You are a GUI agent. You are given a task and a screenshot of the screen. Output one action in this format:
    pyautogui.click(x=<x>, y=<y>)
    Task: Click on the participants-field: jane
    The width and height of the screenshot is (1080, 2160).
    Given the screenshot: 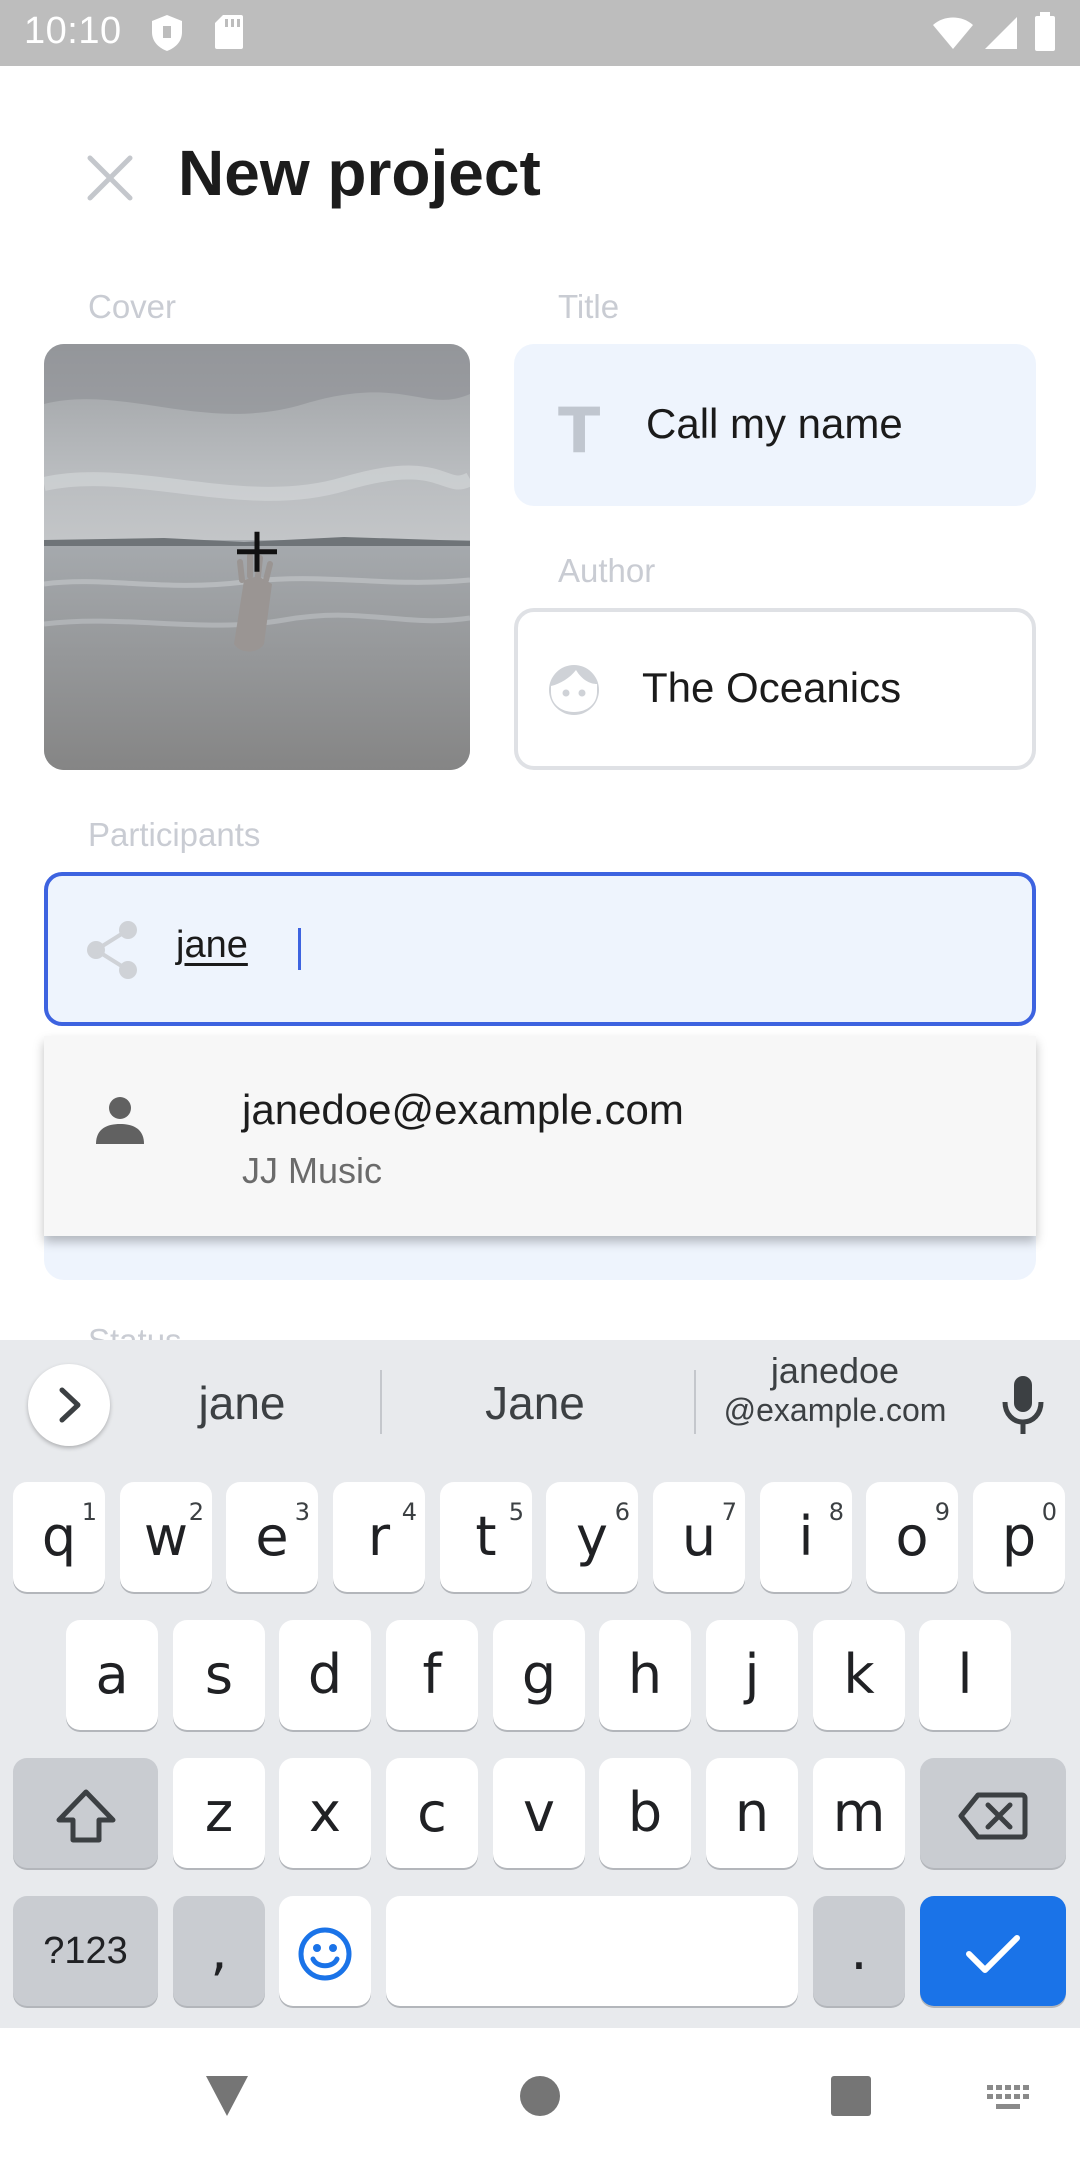 What is the action you would take?
    pyautogui.click(x=540, y=949)
    